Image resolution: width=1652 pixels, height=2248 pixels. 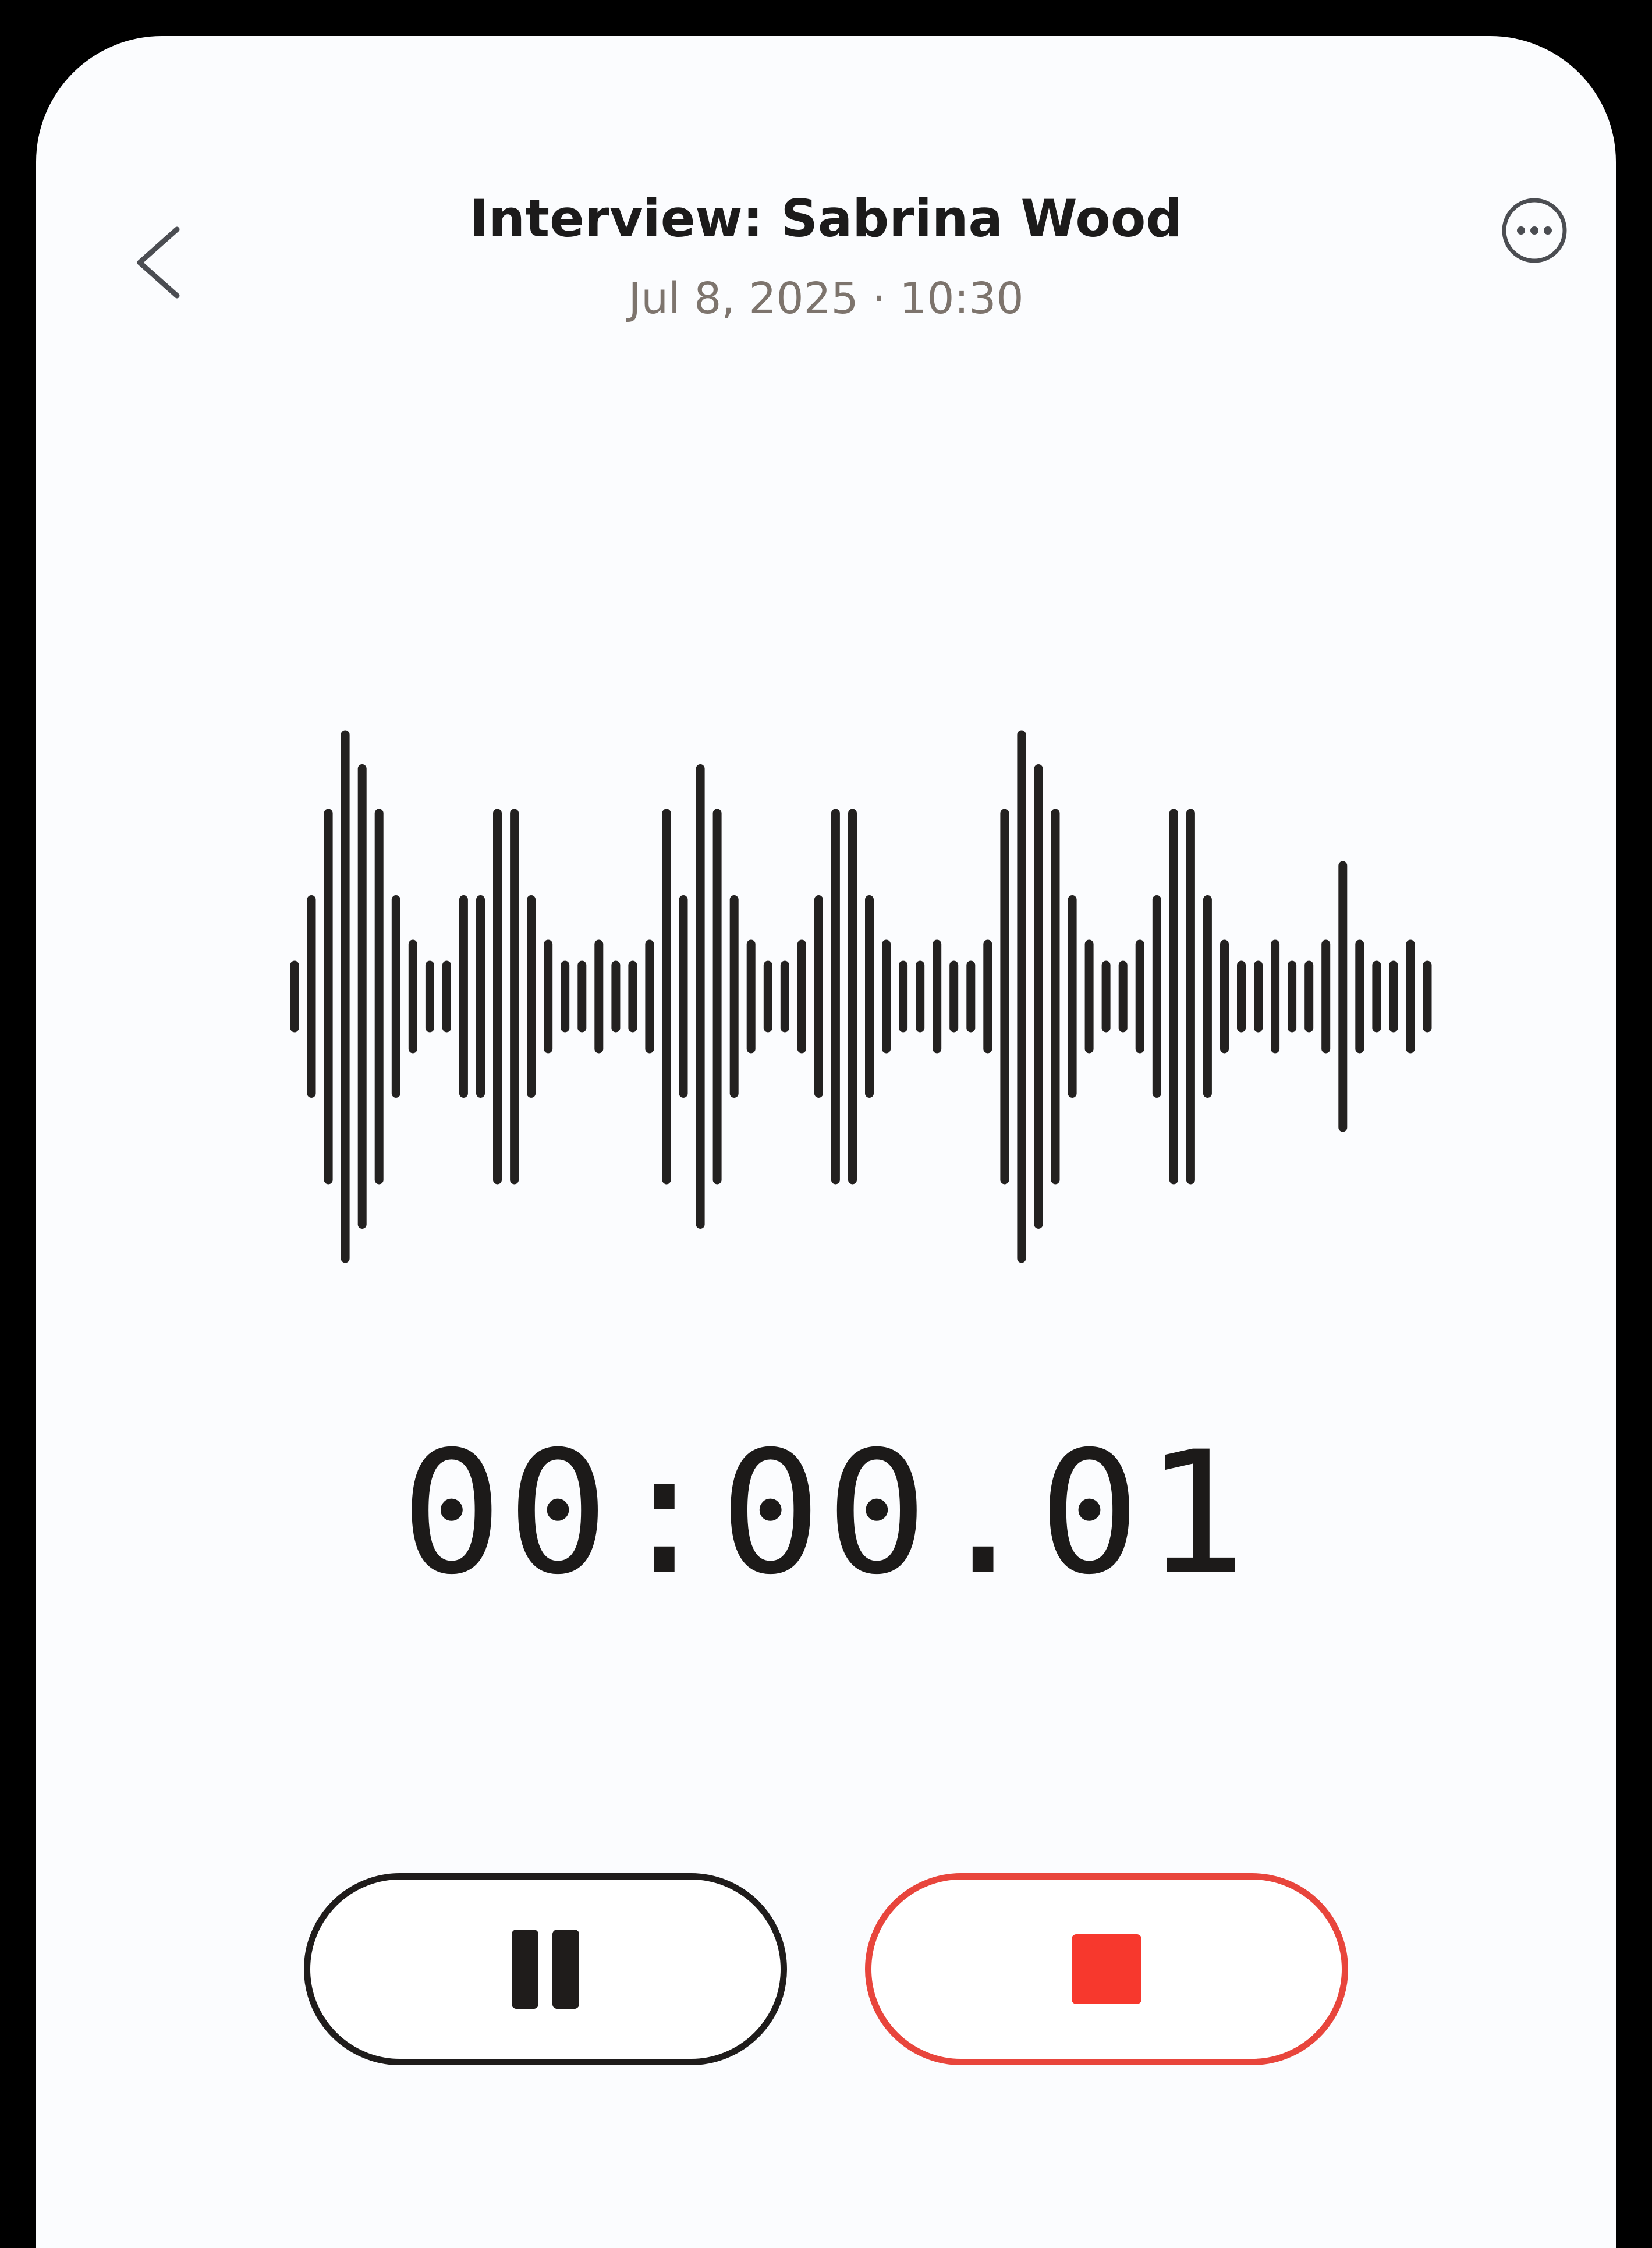 I want to click on elapsed-timer: 00:00.01, so click(x=826, y=1514).